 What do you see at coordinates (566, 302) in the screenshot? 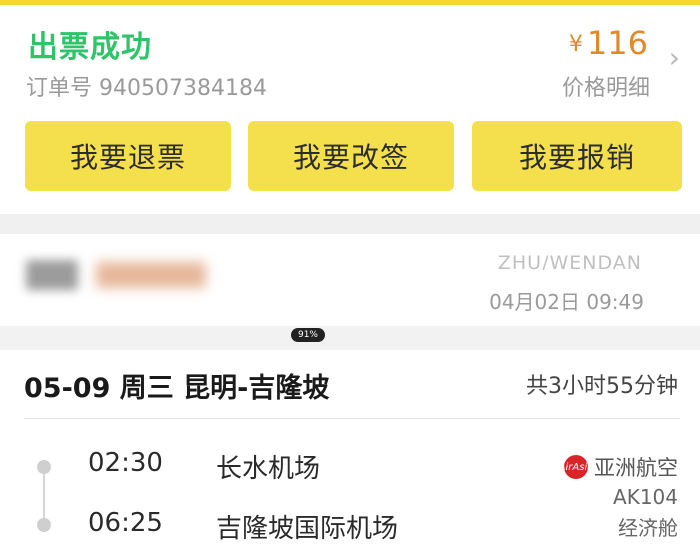
I see `passenger-time: 04月02日 09:49` at bounding box center [566, 302].